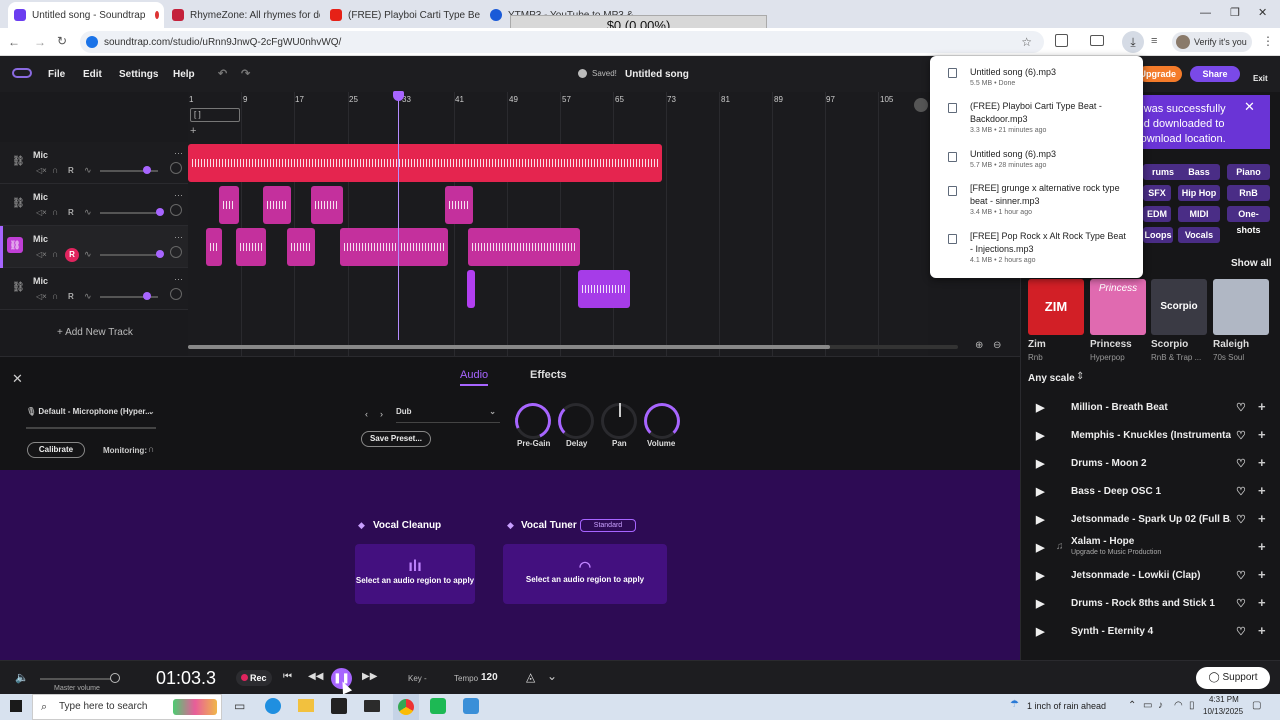 This screenshot has width=1280, height=720. What do you see at coordinates (1241, 307) in the screenshot?
I see `pack-art` at bounding box center [1241, 307].